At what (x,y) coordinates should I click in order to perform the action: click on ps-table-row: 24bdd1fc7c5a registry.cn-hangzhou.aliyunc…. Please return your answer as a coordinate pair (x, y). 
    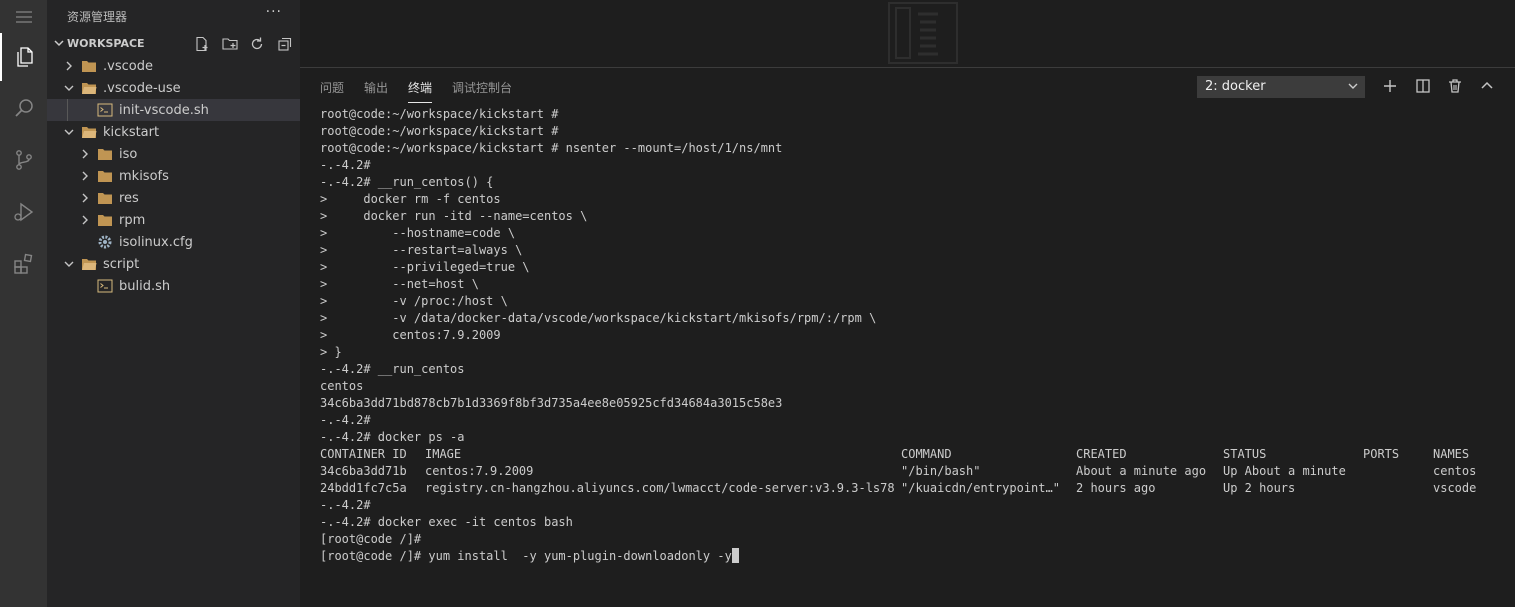
    Looking at the image, I should click on (910, 488).